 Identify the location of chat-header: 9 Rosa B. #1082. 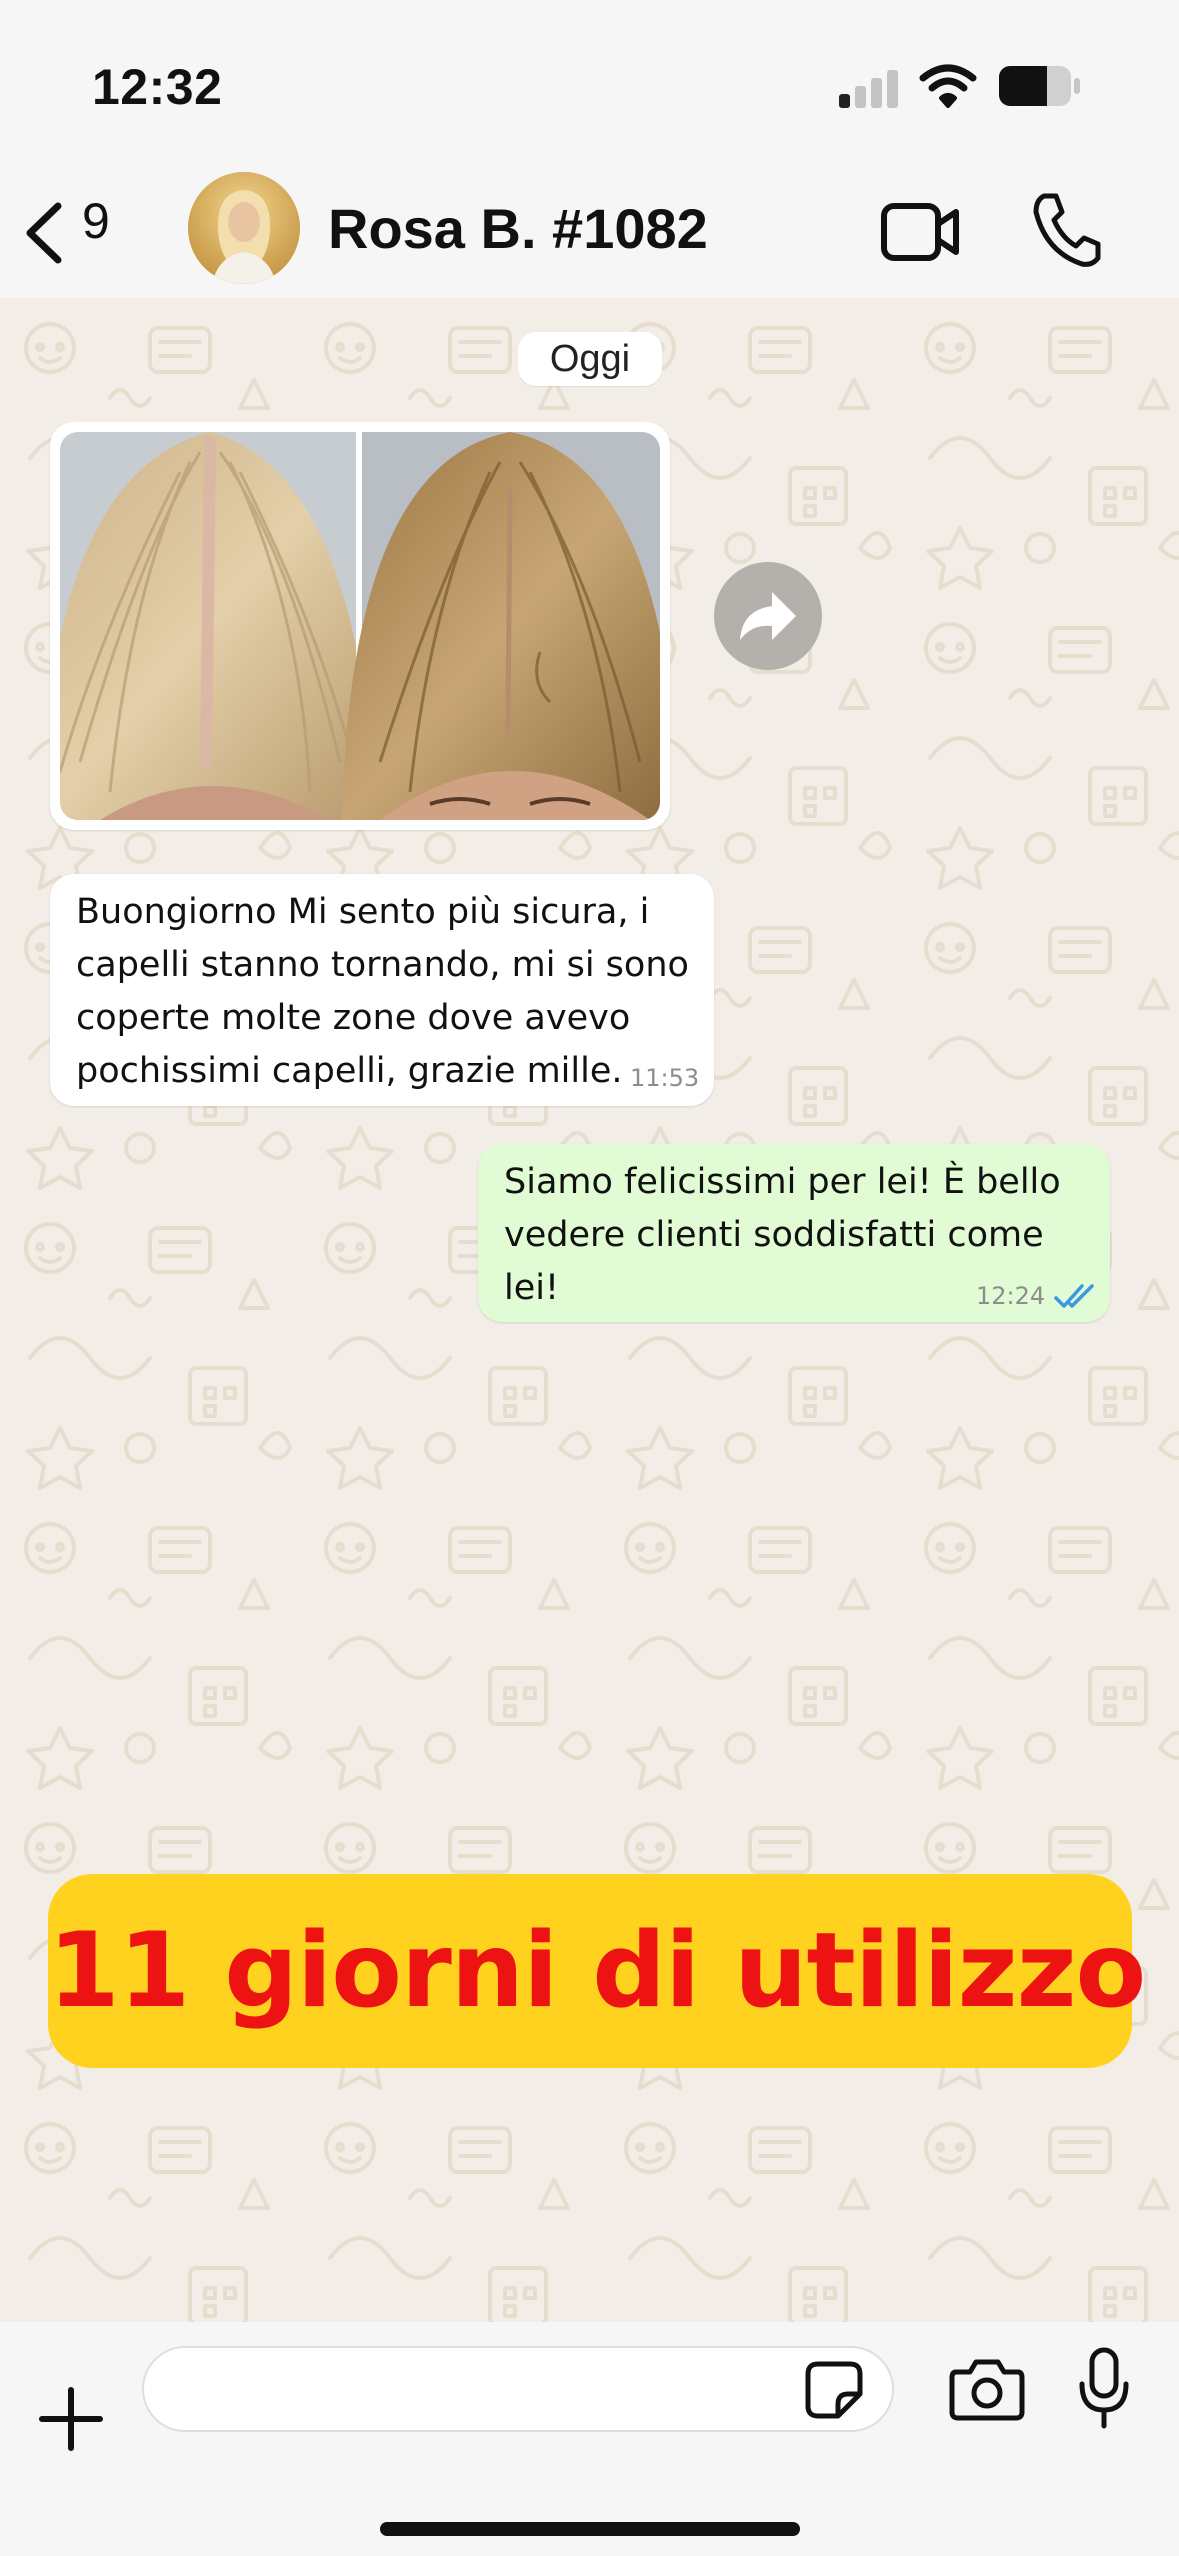
(589, 234).